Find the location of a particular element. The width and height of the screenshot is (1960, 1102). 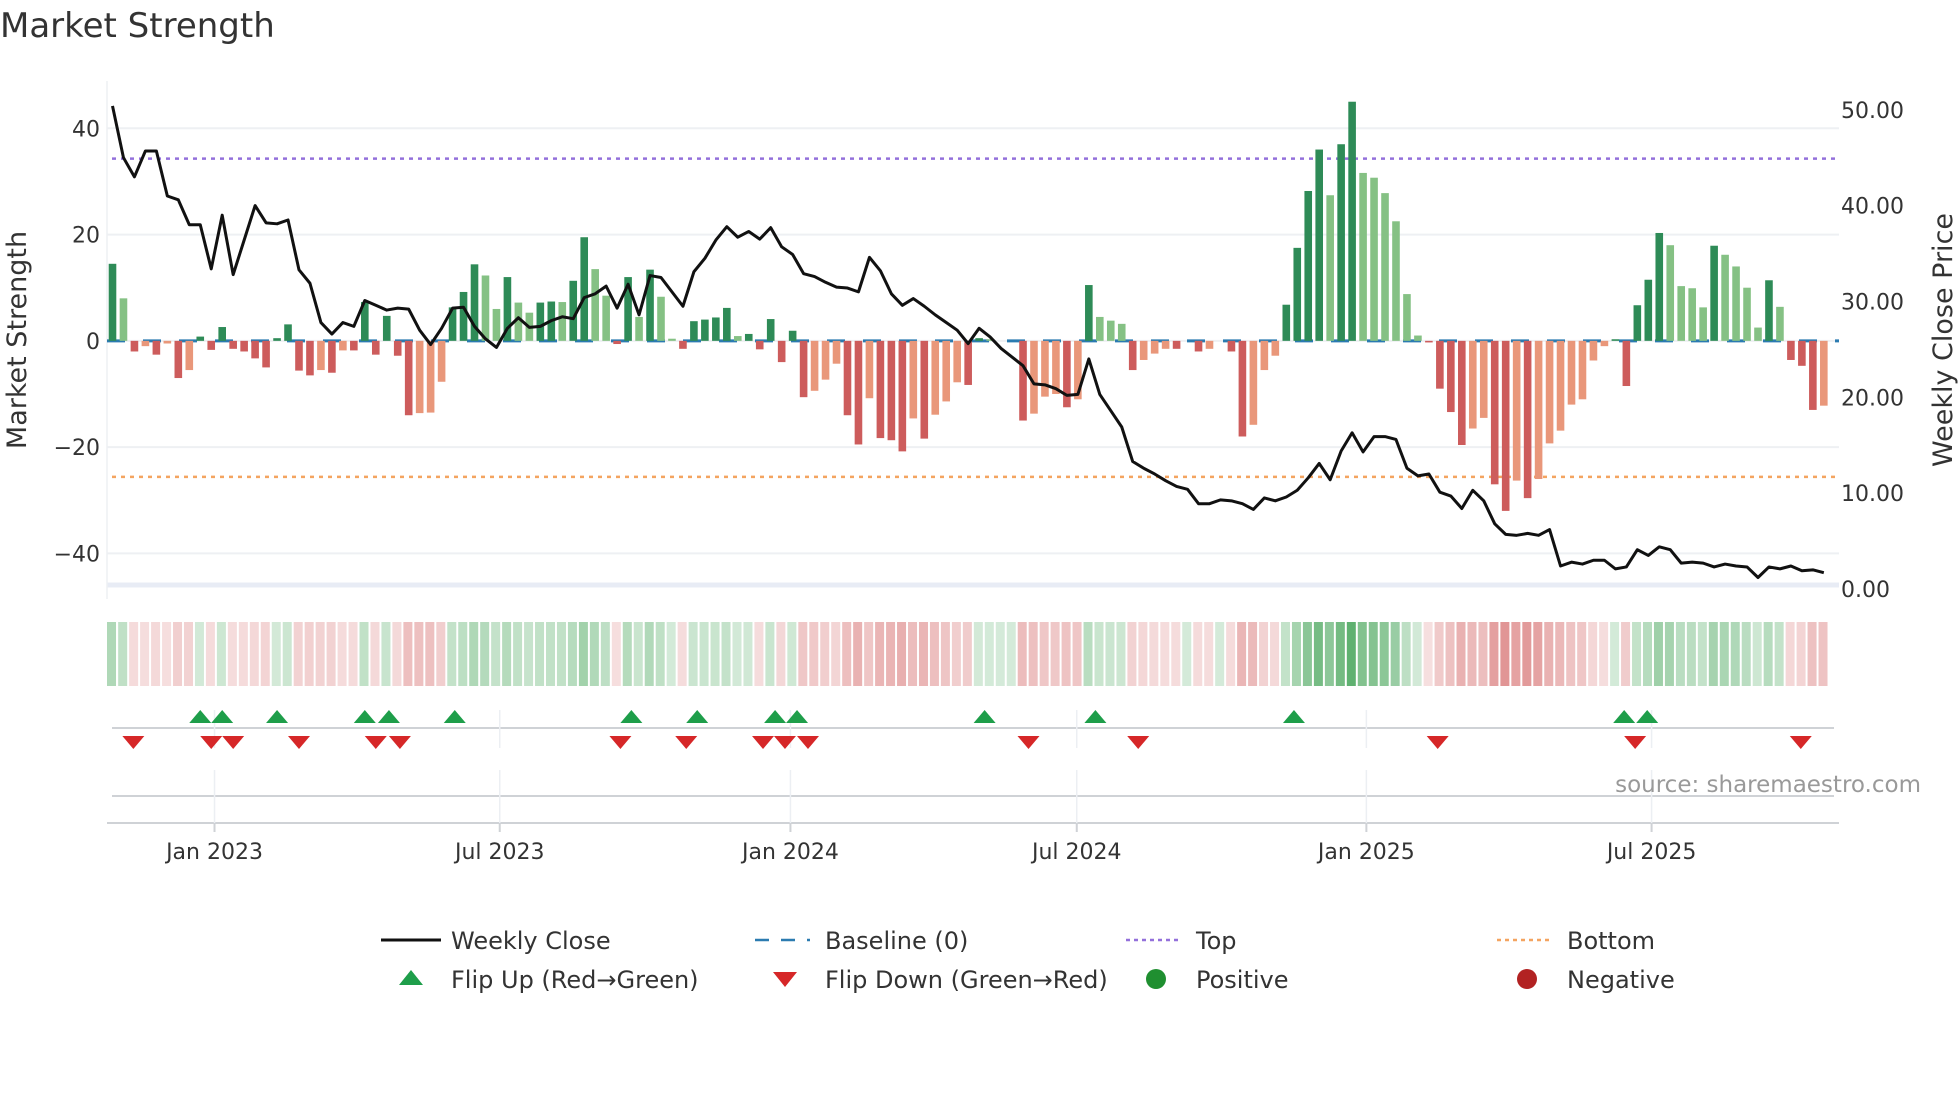

source-label: source: sharemaestro.com is located at coordinates (1768, 785).